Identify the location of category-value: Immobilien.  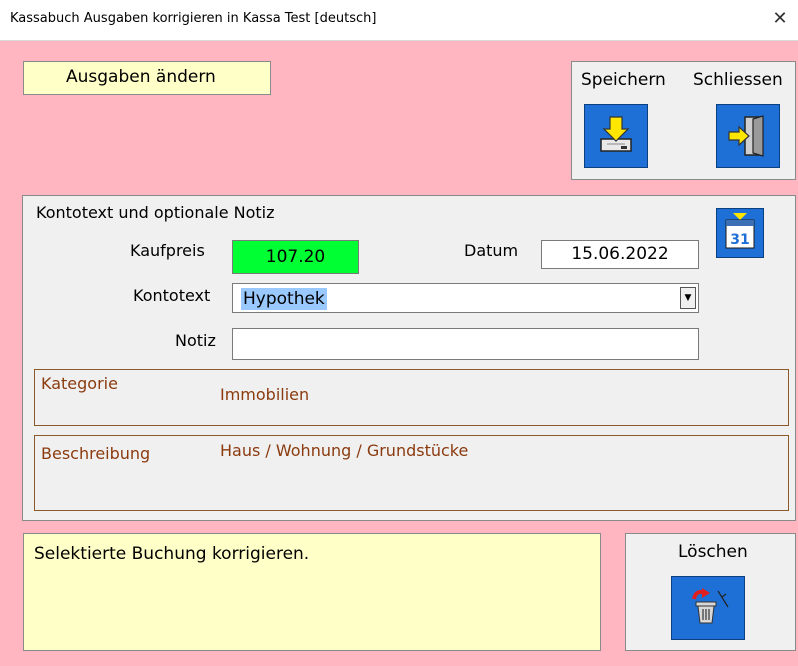
(265, 394).